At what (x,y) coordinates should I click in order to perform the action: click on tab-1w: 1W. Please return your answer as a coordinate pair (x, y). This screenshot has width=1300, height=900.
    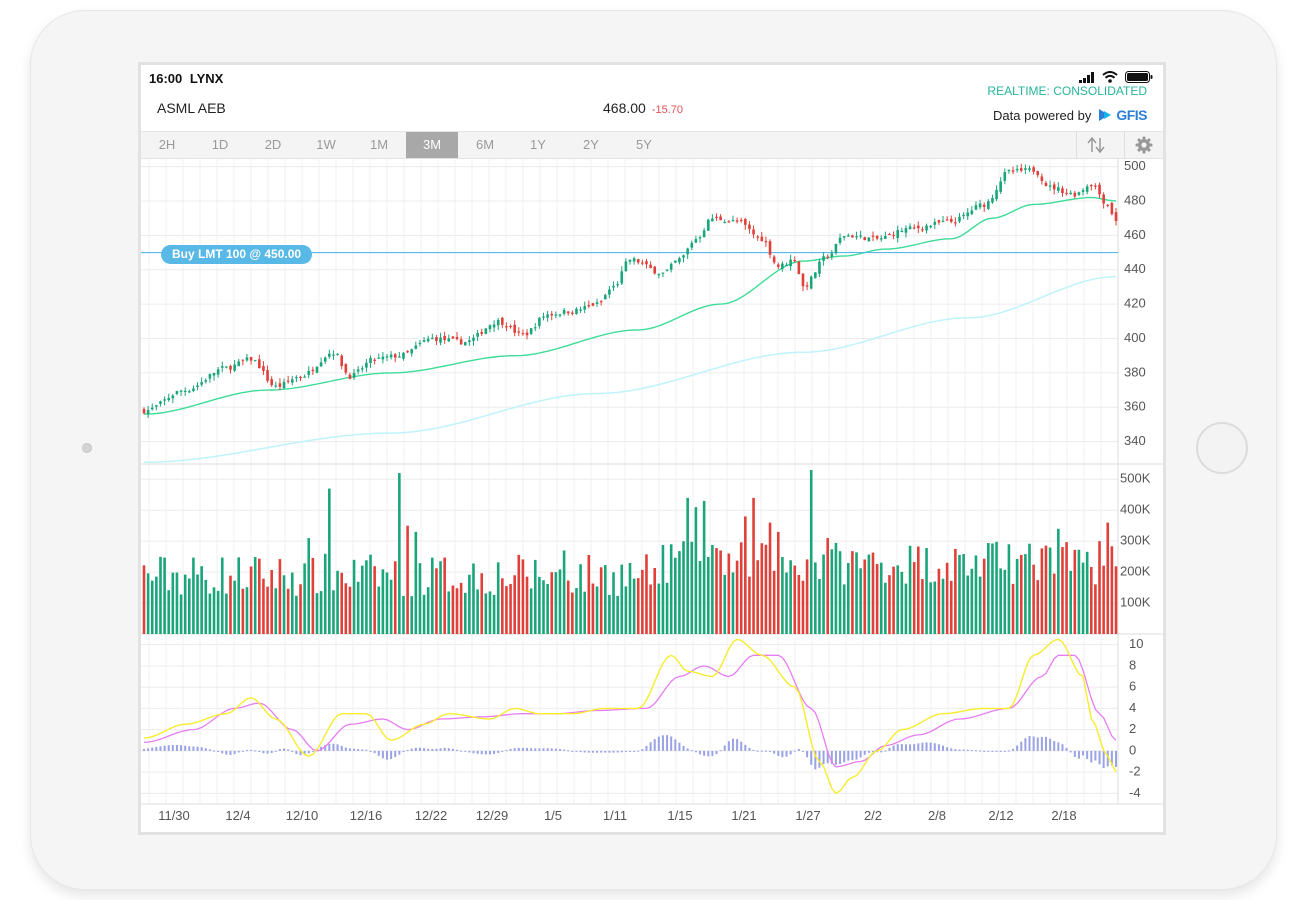
    Looking at the image, I should click on (326, 145).